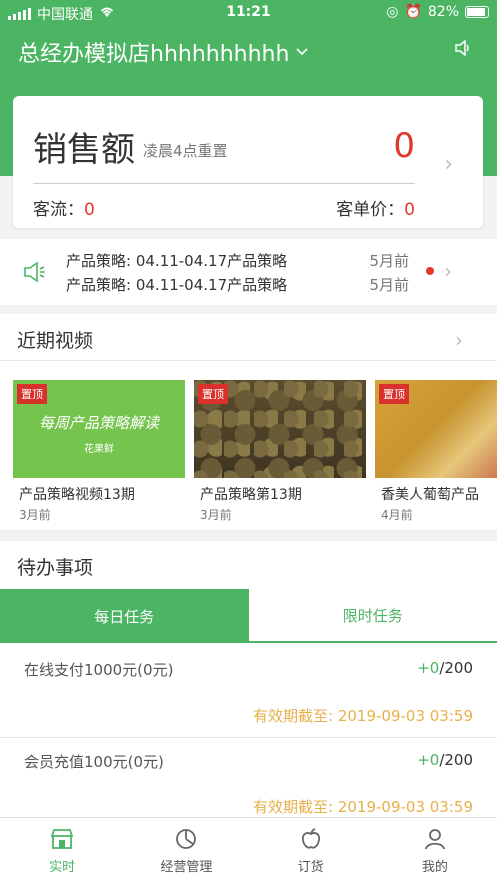  I want to click on pie-chart-icon, so click(186, 839).